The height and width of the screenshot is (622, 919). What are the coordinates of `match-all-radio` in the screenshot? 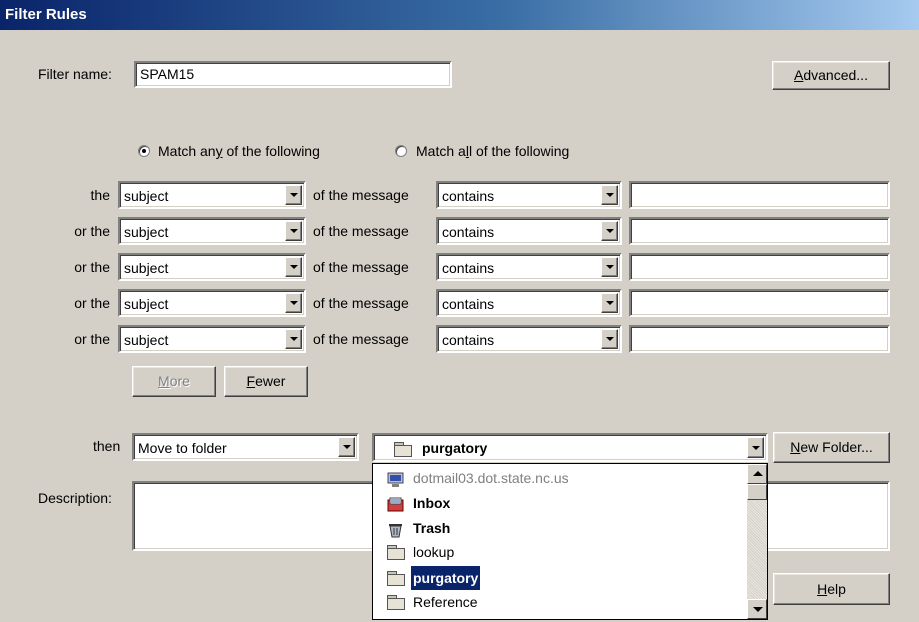 It's located at (401, 151).